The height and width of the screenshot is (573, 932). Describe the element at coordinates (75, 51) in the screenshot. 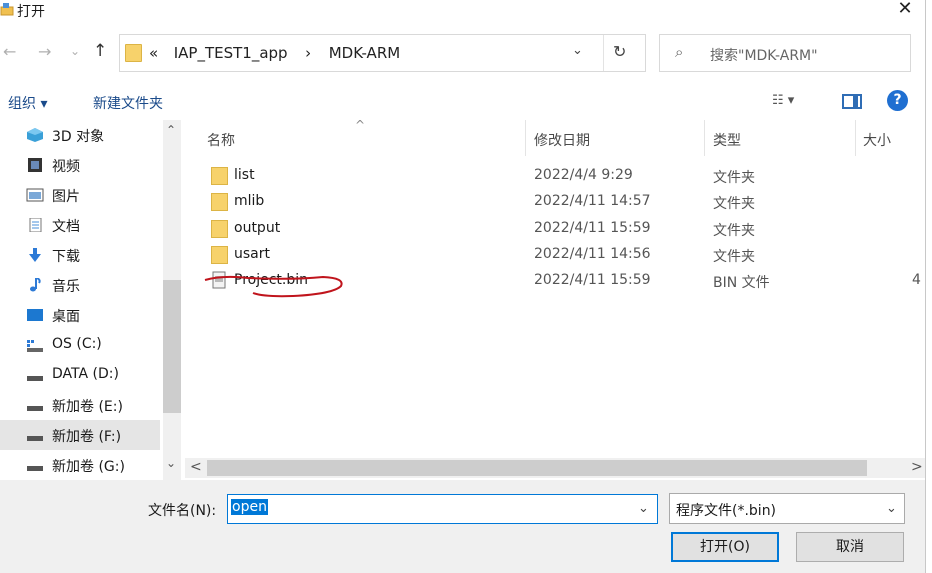

I see `recent-locations-icon: ⌄` at that location.